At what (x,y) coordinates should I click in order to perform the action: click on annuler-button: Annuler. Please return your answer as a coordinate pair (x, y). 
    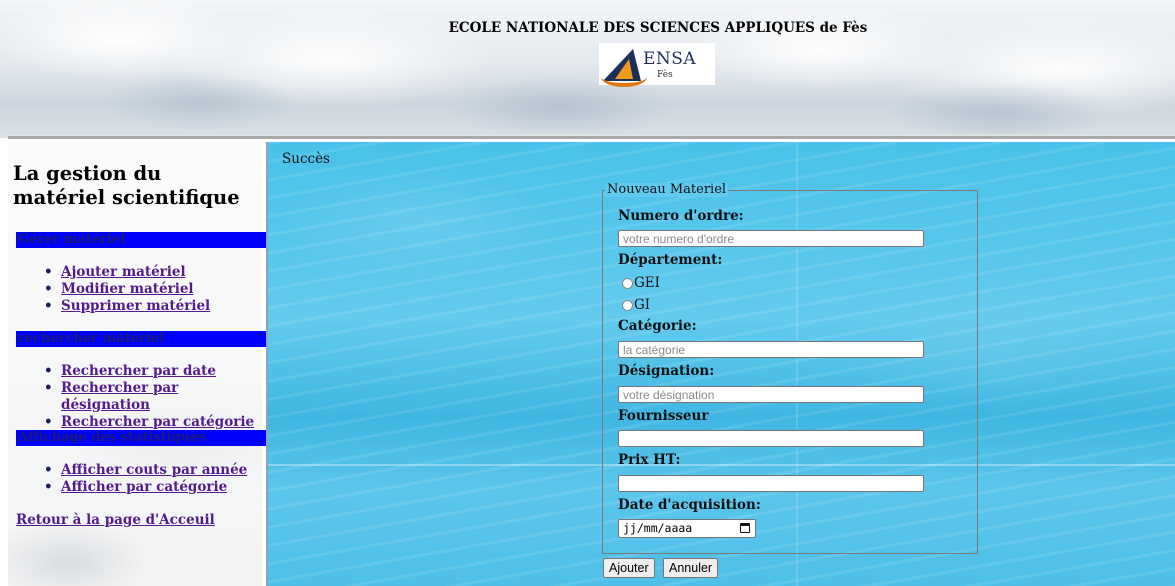
    Looking at the image, I should click on (691, 568).